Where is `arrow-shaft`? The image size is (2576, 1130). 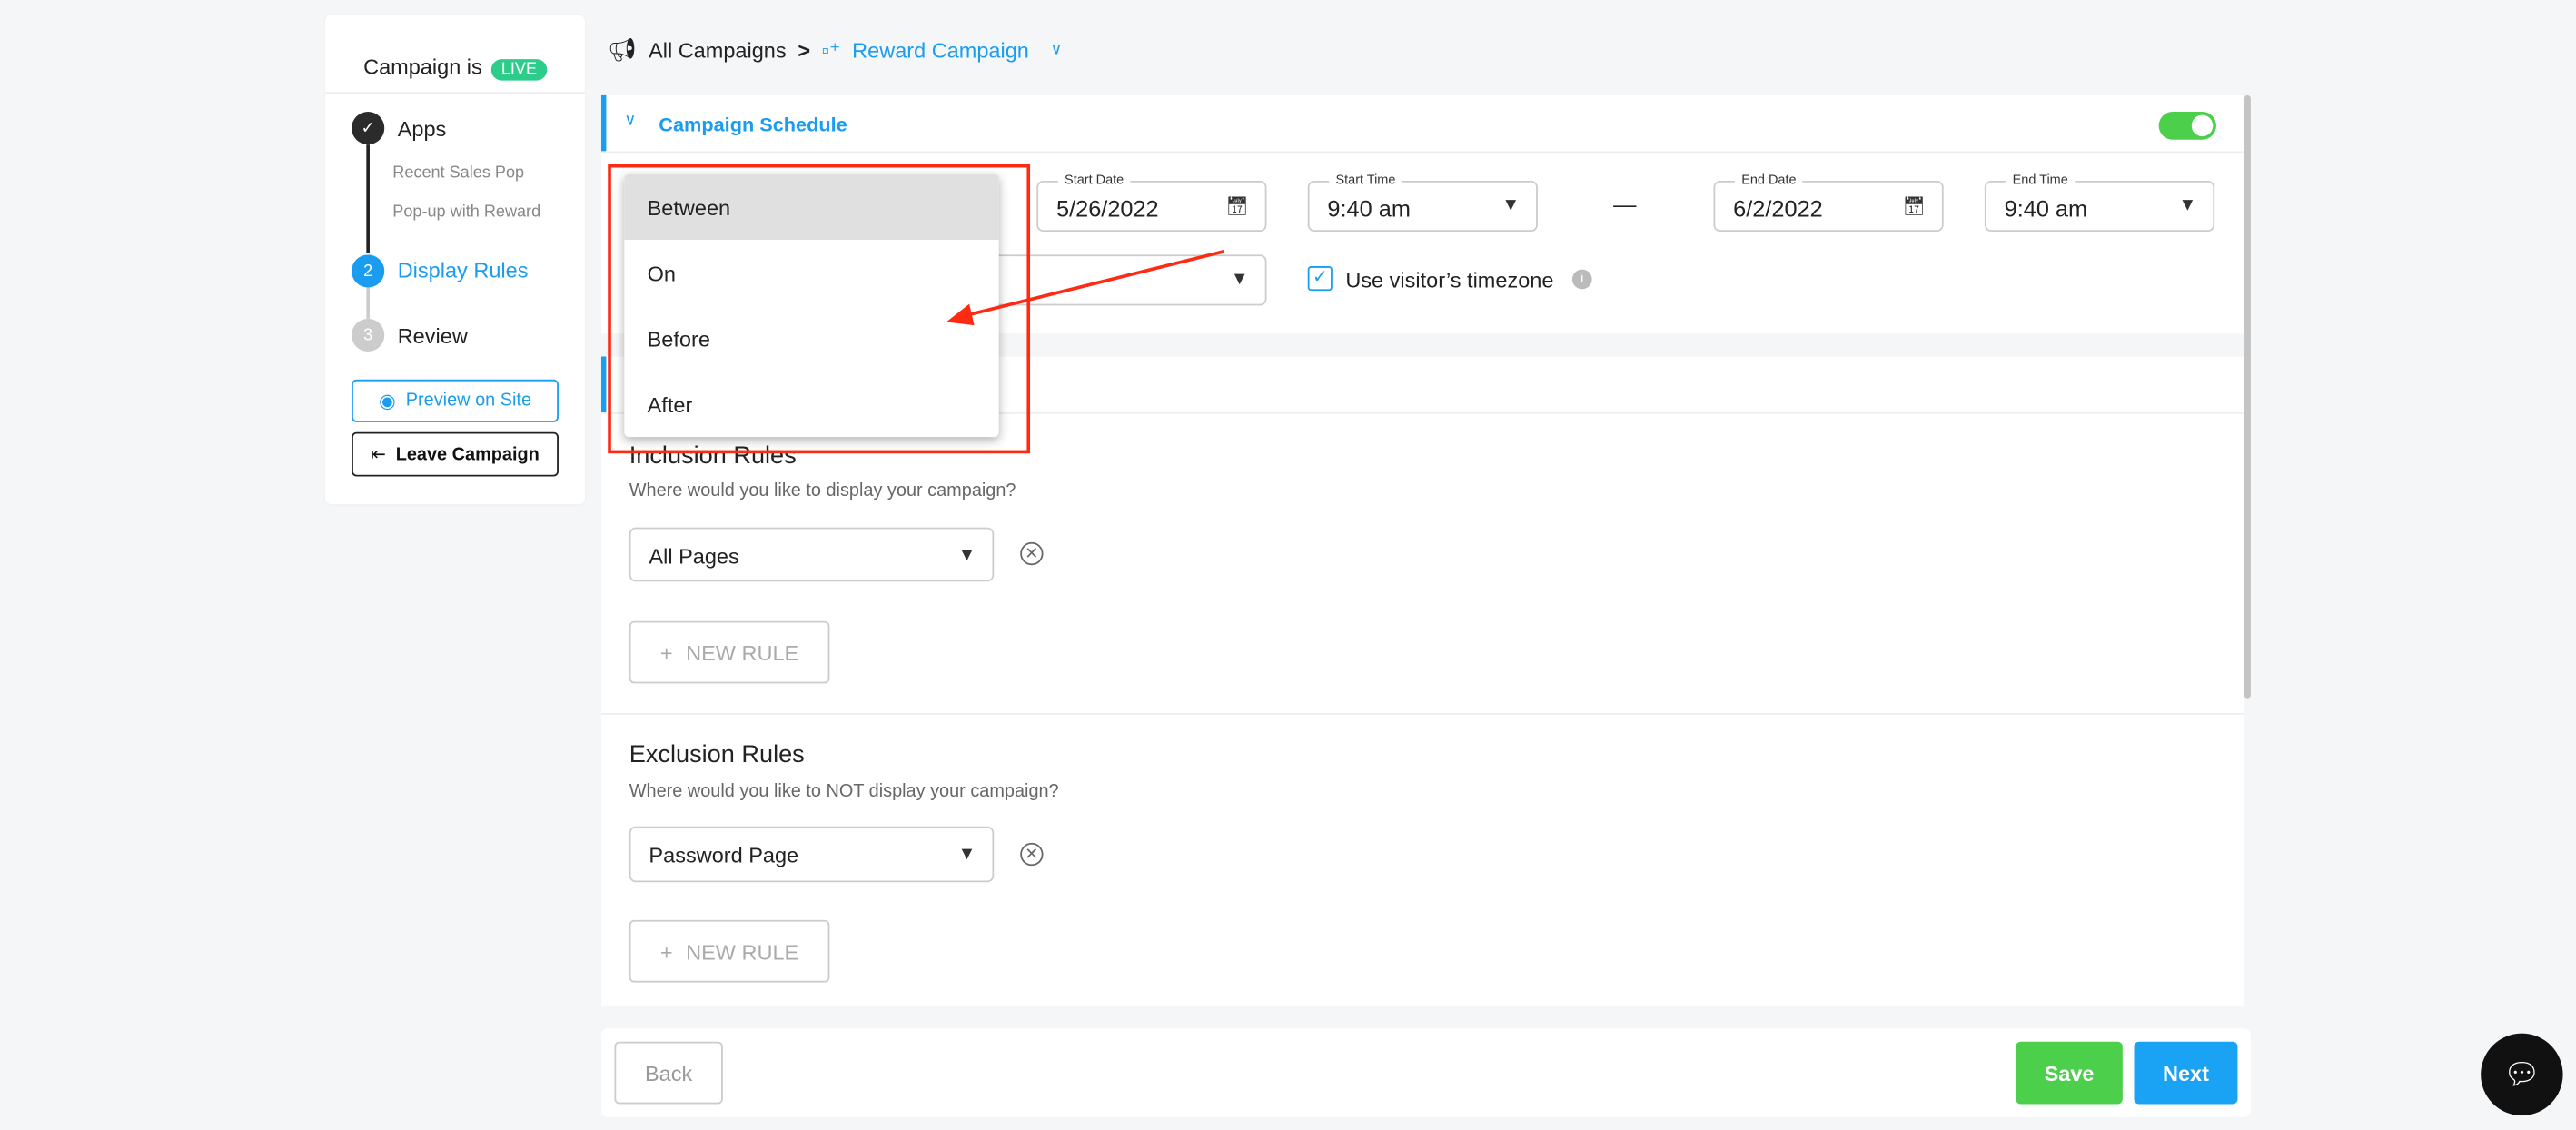
arrow-shaft is located at coordinates (1095, 284).